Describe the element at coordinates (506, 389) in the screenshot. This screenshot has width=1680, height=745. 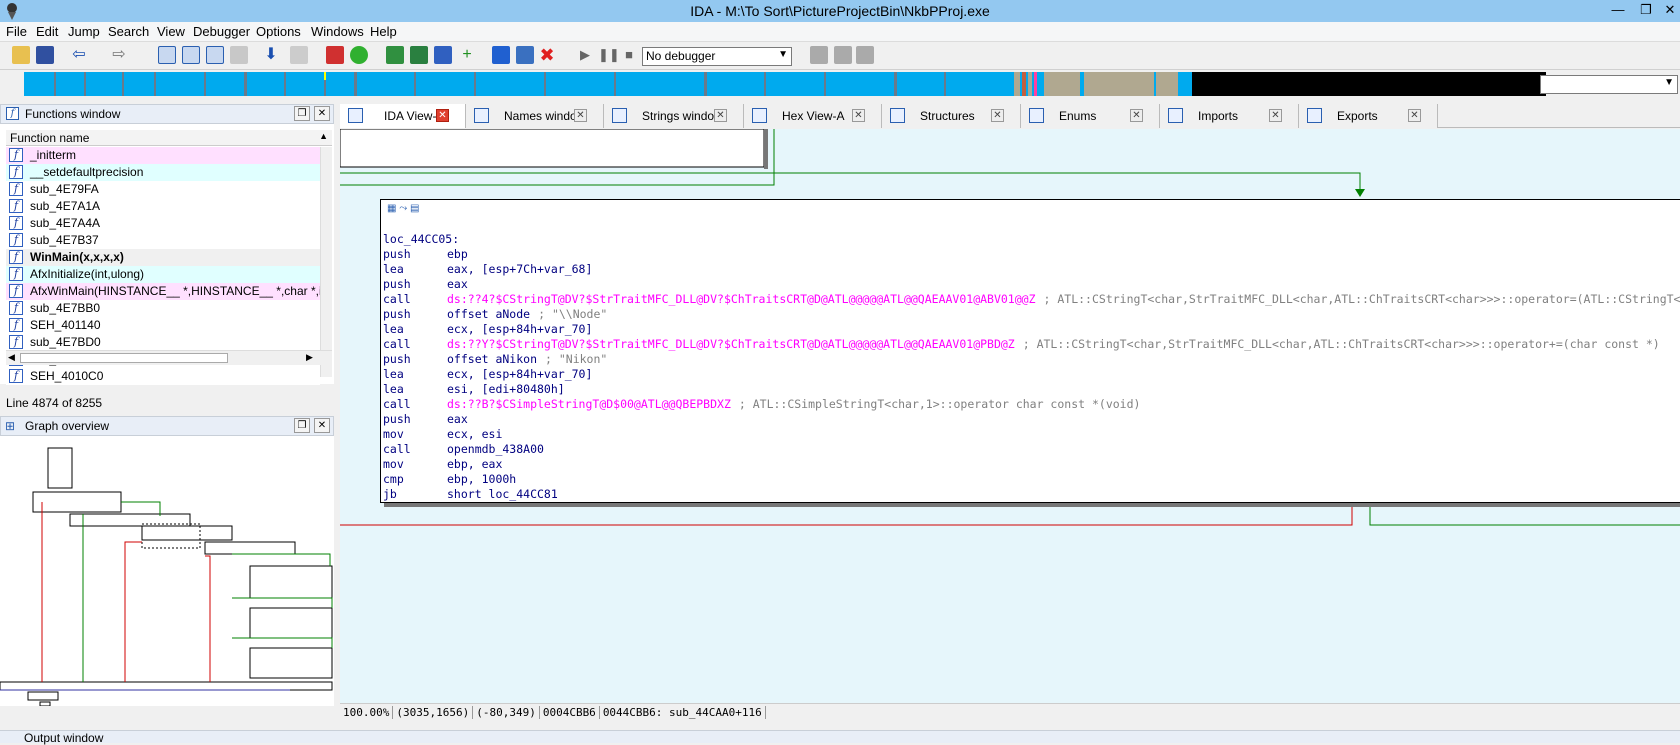
I see `operand: esi, [edi+80480h]` at that location.